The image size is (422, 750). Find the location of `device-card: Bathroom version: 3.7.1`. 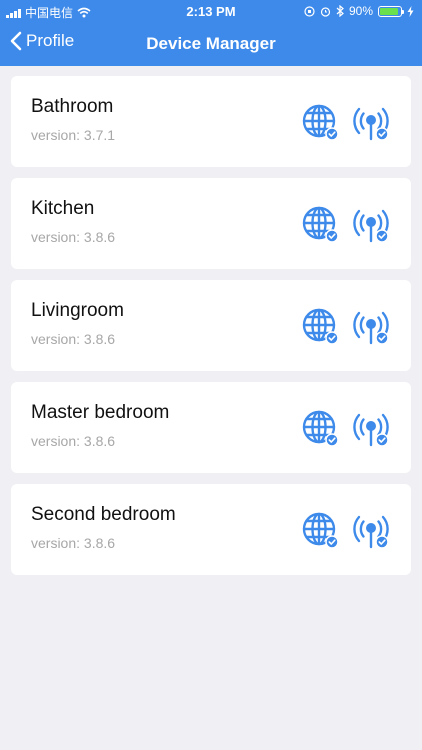

device-card: Bathroom version: 3.7.1 is located at coordinates (211, 121).